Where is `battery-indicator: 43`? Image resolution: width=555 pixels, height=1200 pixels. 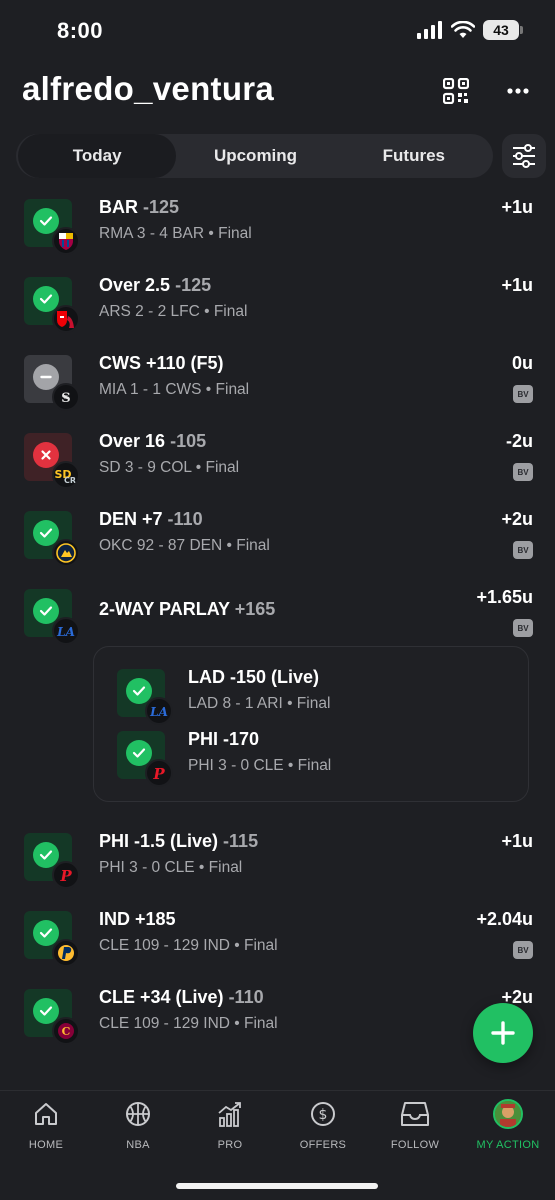 battery-indicator: 43 is located at coordinates (503, 30).